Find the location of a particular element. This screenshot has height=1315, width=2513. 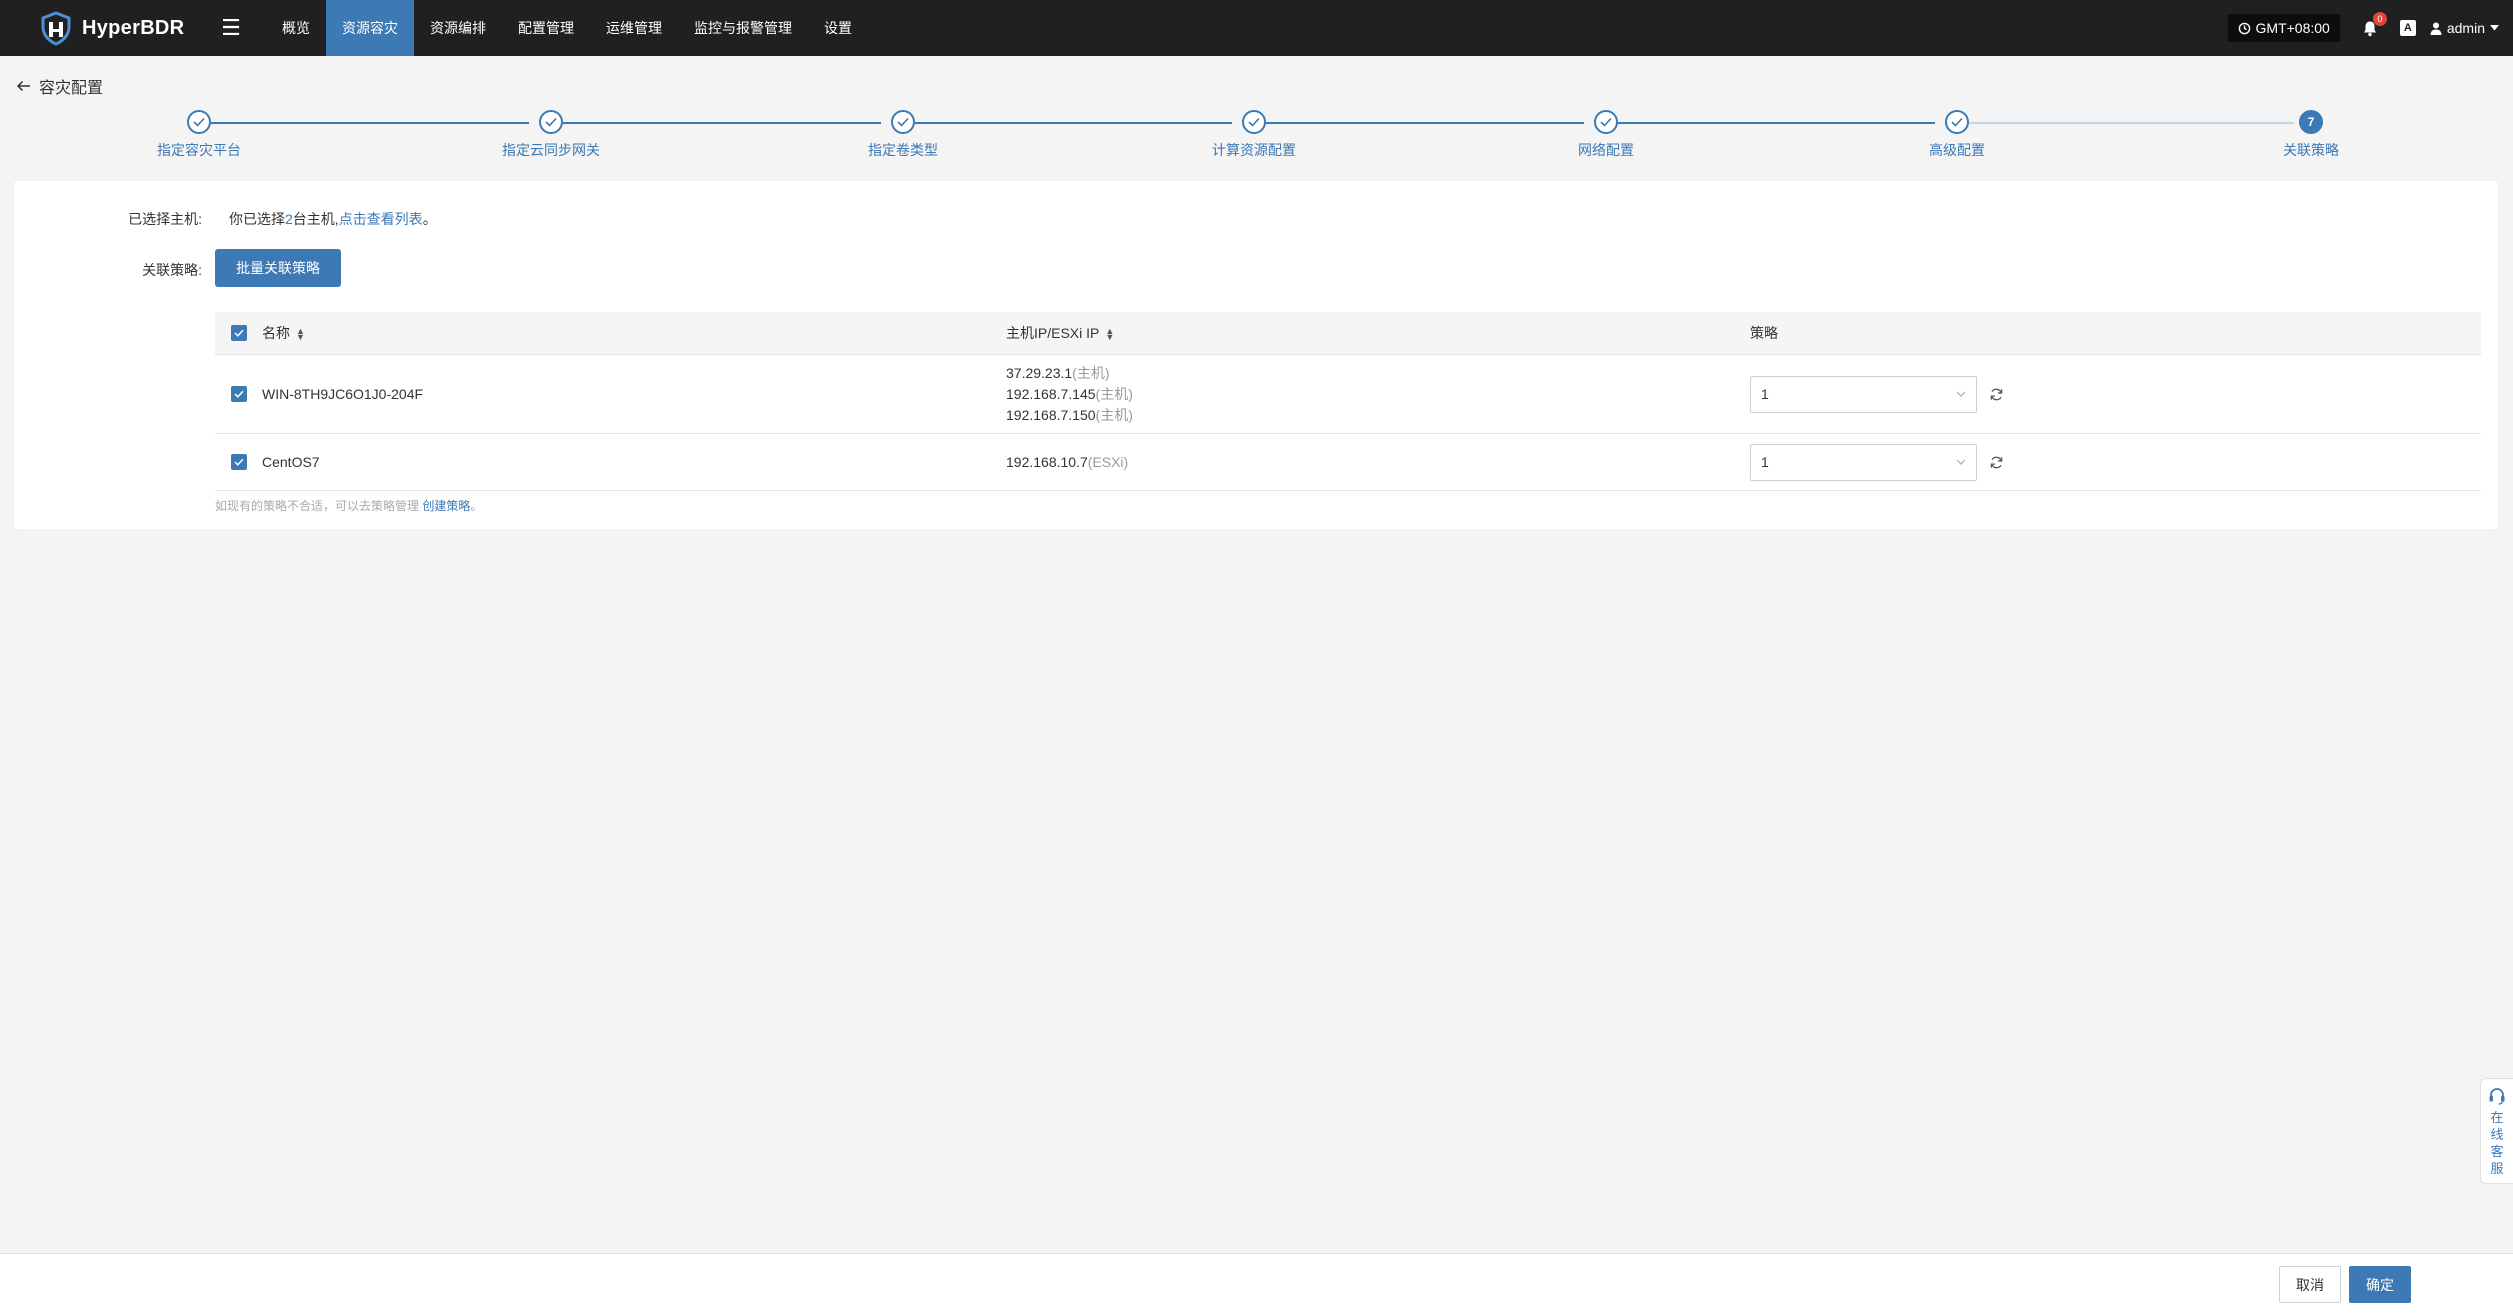

footer-bar: 取消 确定 is located at coordinates (1256, 1284).